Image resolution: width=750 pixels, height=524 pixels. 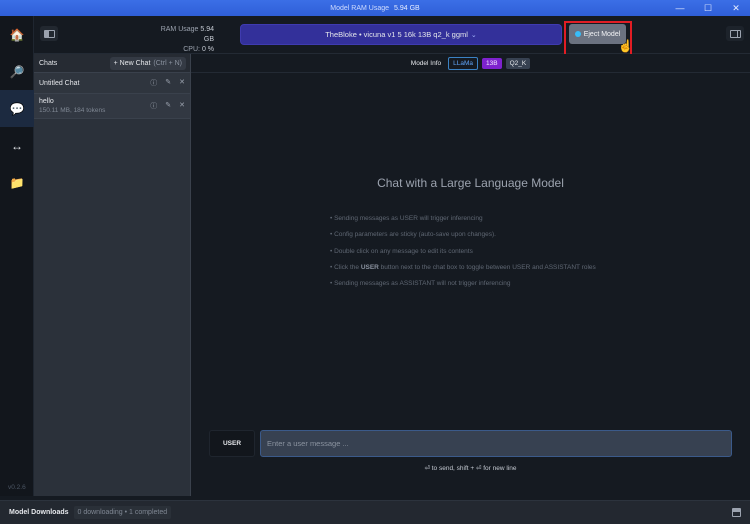 I want to click on nav-chat: 💬, so click(x=17, y=108).